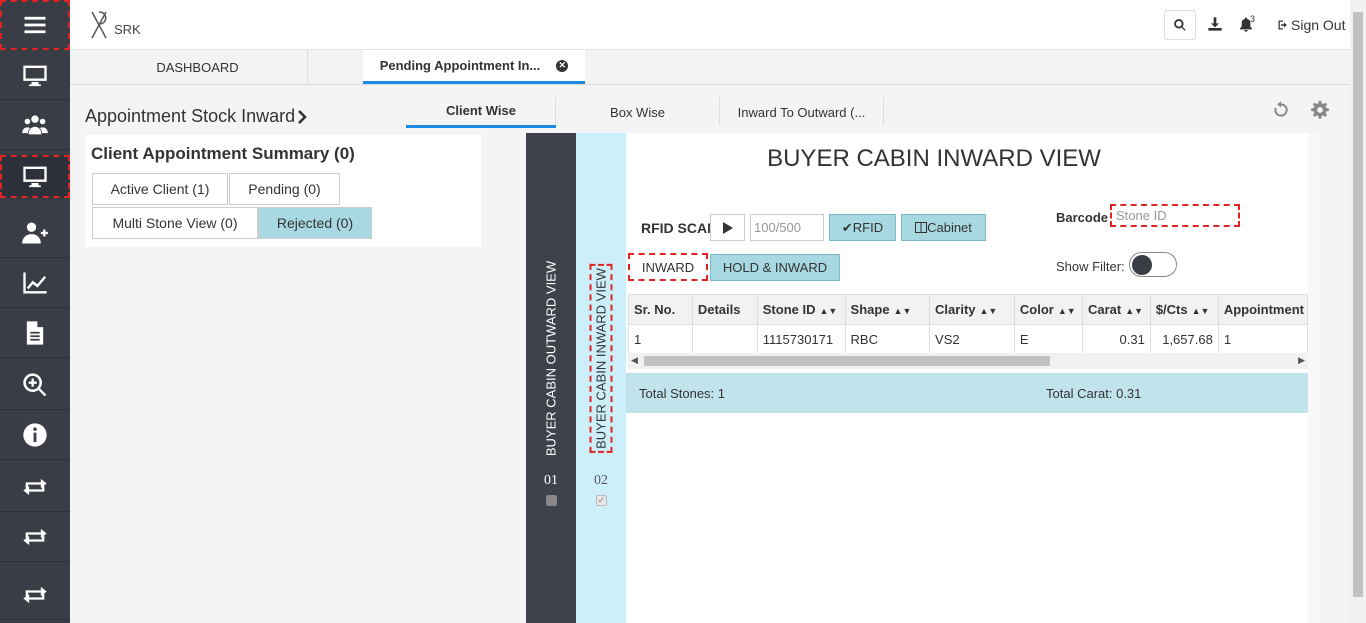 The width and height of the screenshot is (1366, 623). I want to click on sidebar-item-search, so click(35, 385).